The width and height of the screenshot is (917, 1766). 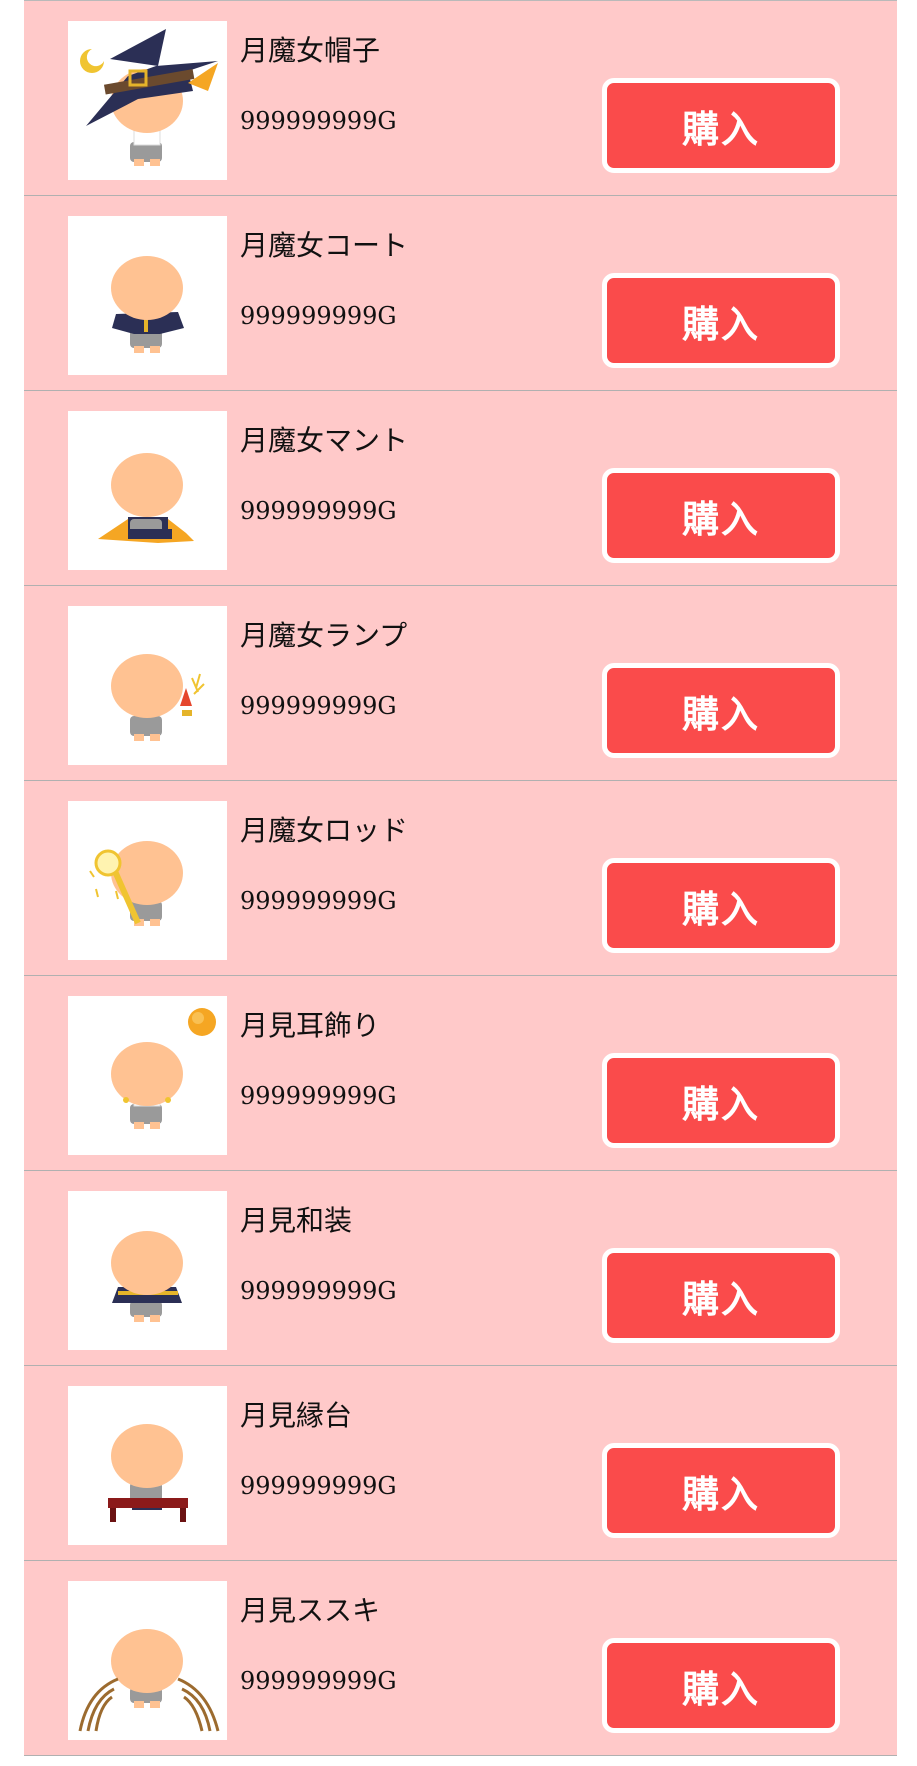 I want to click on shop-item-row: 月見和装 999999999G 購入, so click(x=460, y=1268).